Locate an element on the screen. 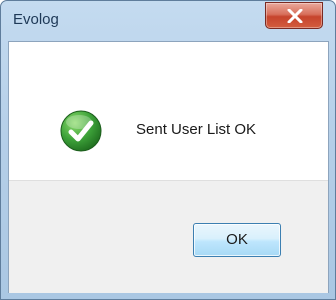 This screenshot has width=336, height=300. close-icon is located at coordinates (295, 16).